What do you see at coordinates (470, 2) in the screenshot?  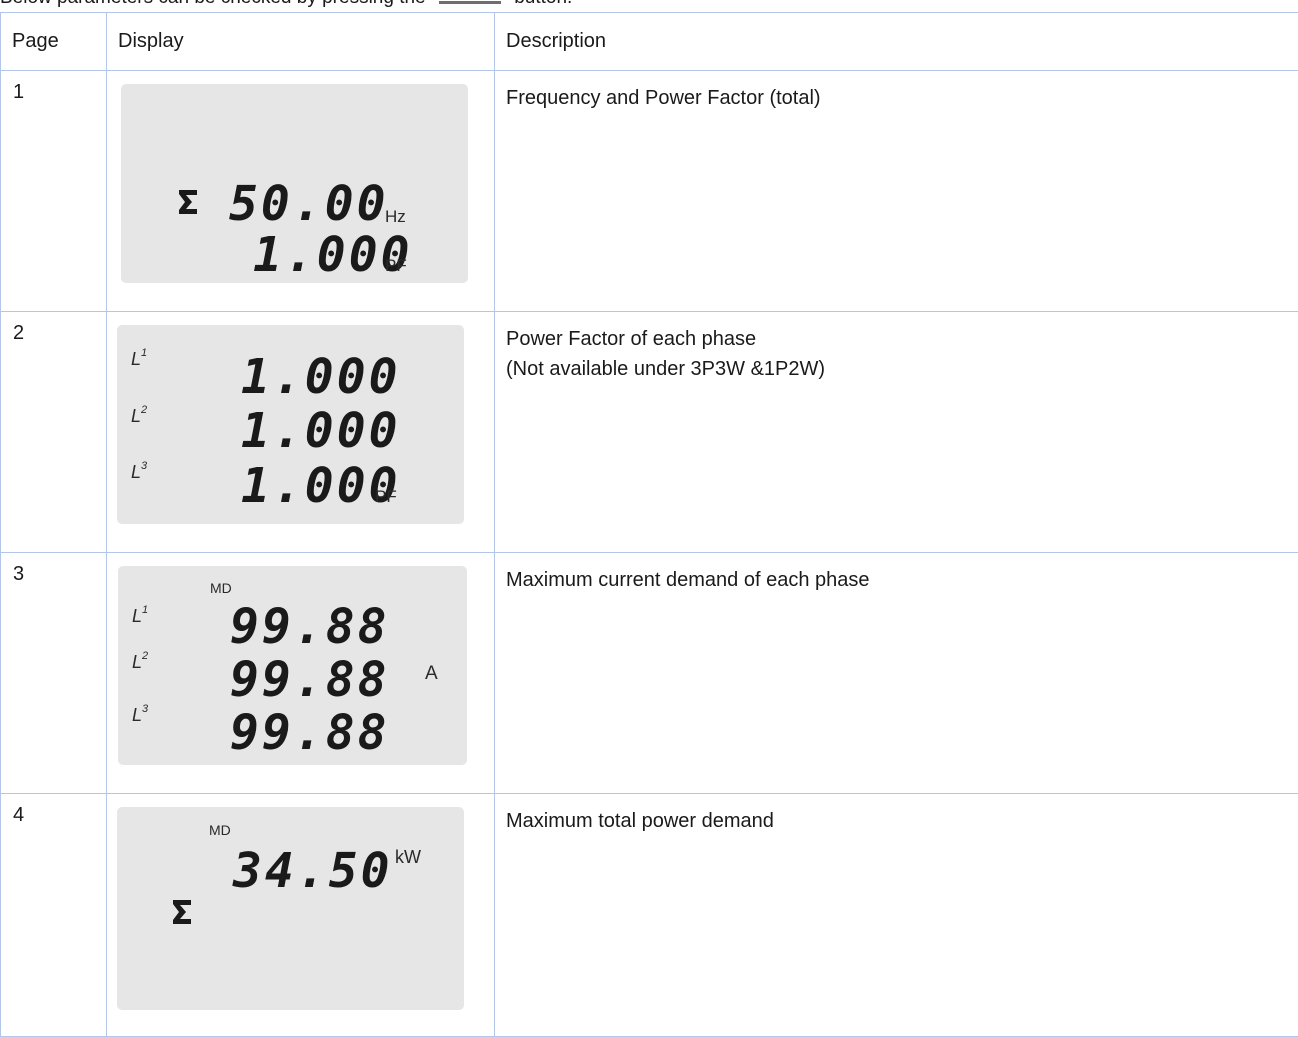 I see `button-icon` at bounding box center [470, 2].